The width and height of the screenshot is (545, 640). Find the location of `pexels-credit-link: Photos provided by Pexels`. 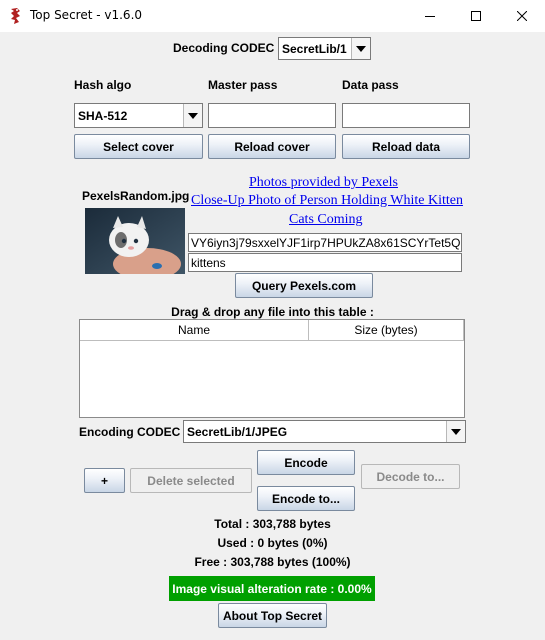

pexels-credit-link: Photos provided by Pexels is located at coordinates (323, 183).